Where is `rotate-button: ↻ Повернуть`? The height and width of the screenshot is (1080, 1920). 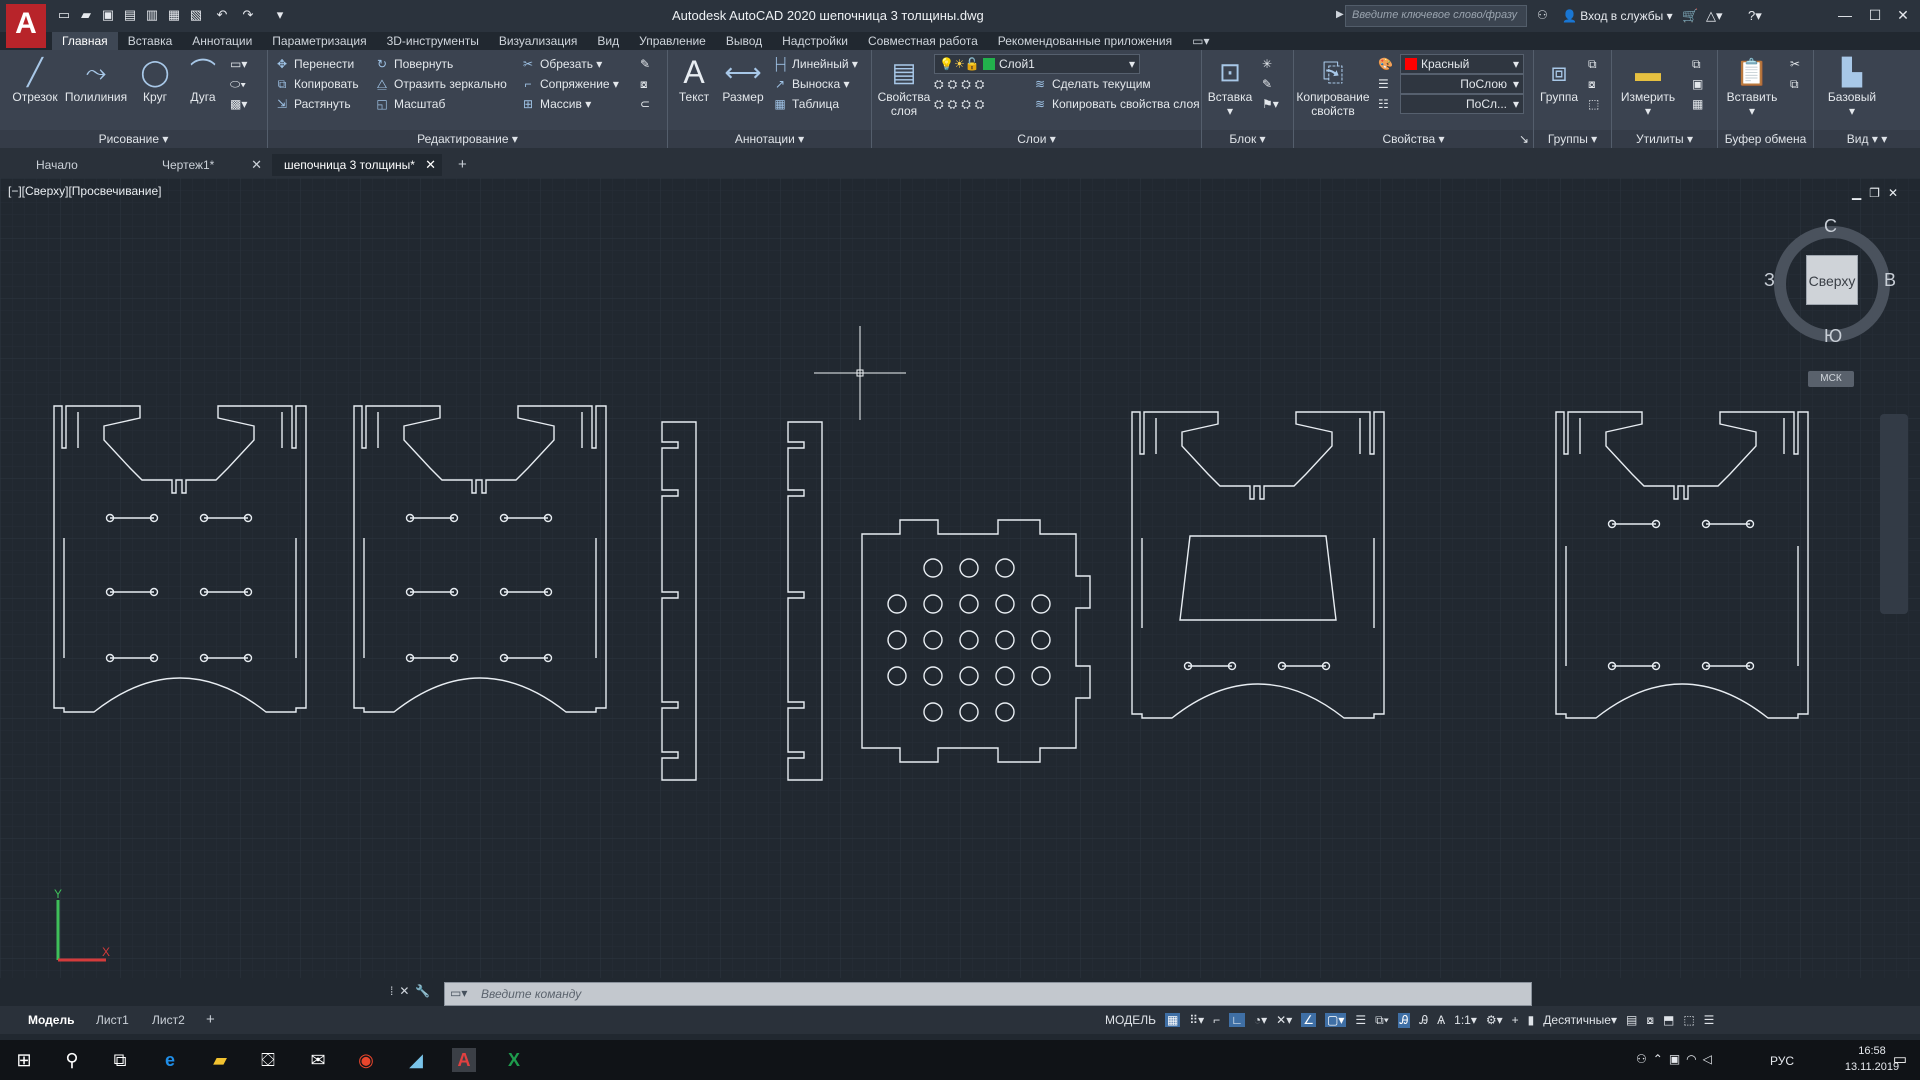
rotate-button: ↻ Повернуть is located at coordinates (413, 64).